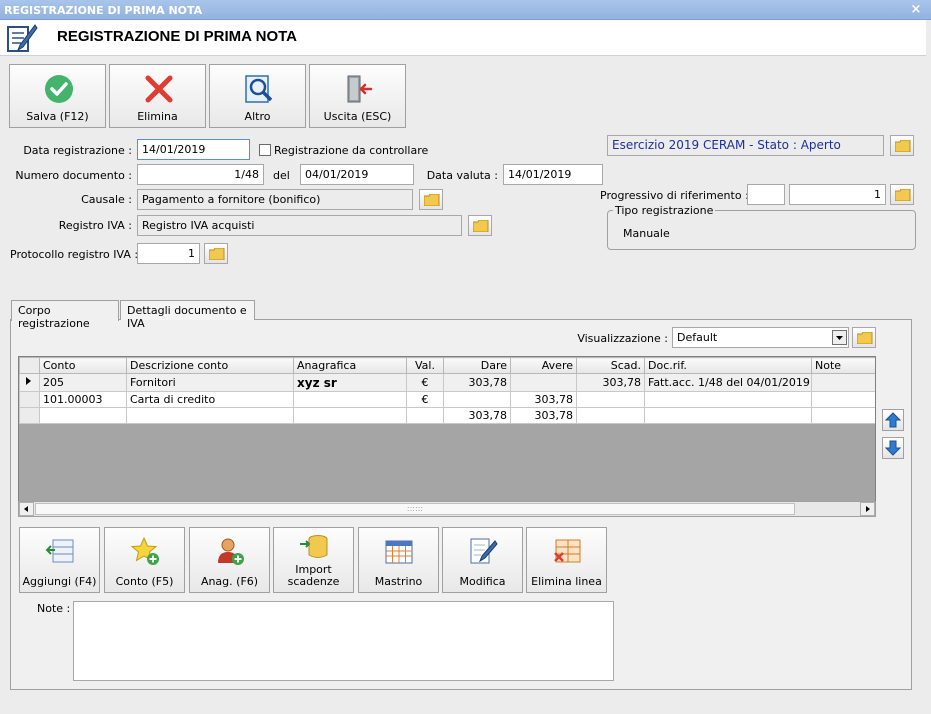 This screenshot has height=714, width=931. I want to click on save-button: Salva (F12), so click(57, 96).